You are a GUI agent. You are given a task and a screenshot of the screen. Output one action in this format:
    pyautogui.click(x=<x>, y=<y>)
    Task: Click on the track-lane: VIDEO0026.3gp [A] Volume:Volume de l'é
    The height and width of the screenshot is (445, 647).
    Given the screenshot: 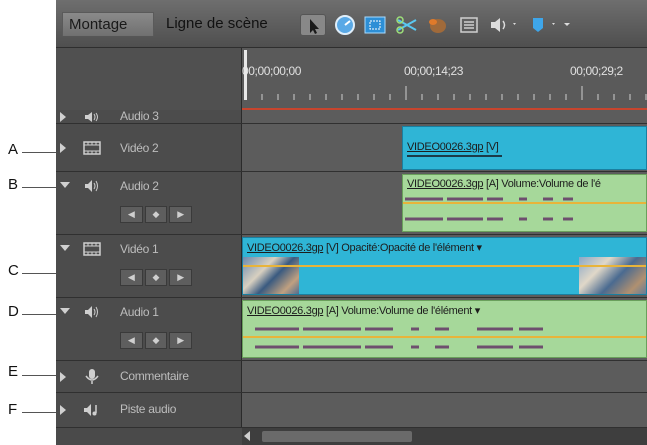 What is the action you would take?
    pyautogui.click(x=444, y=203)
    